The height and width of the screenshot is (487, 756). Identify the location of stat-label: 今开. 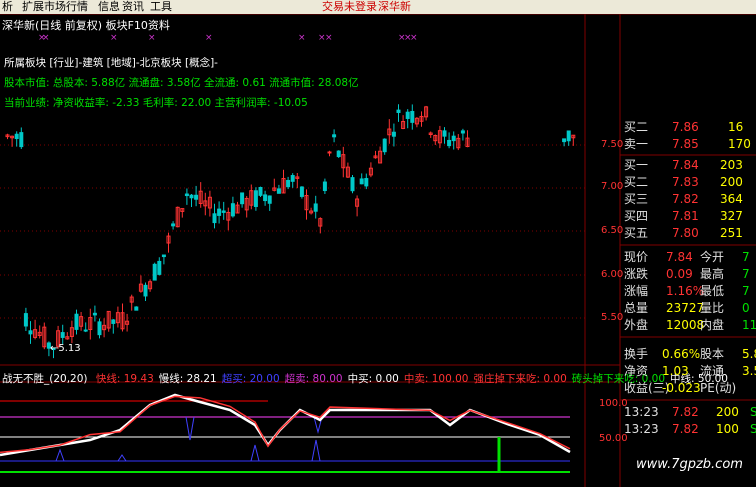
(712, 257).